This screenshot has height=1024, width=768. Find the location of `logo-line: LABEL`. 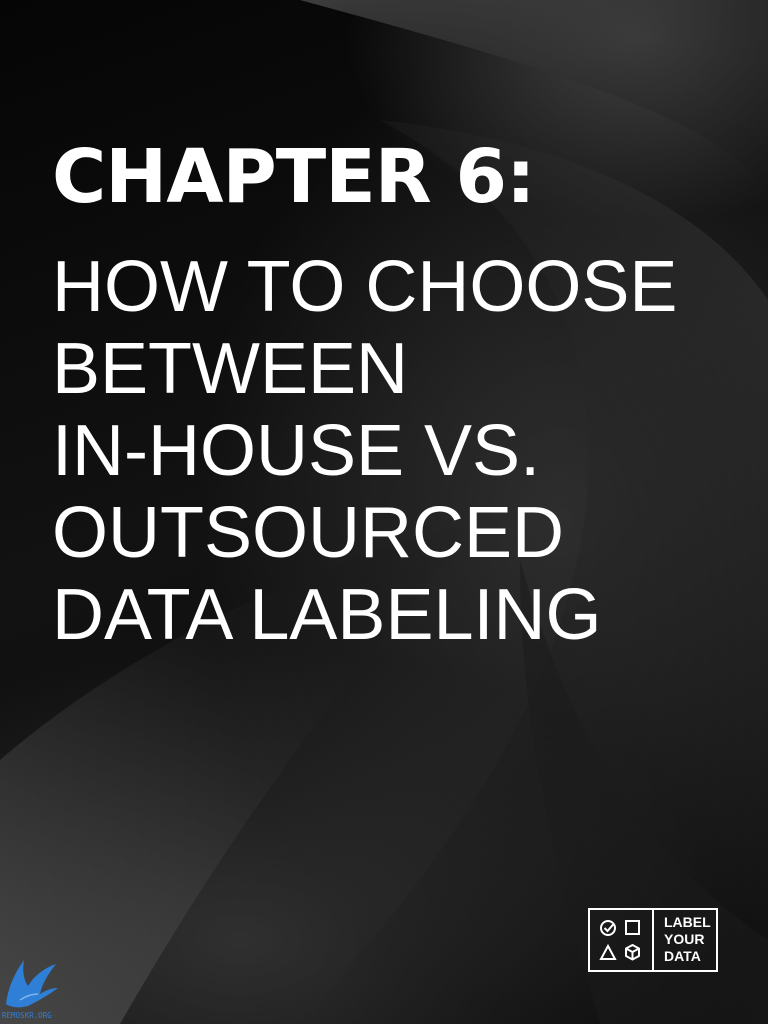

logo-line: LABEL is located at coordinates (687, 922).